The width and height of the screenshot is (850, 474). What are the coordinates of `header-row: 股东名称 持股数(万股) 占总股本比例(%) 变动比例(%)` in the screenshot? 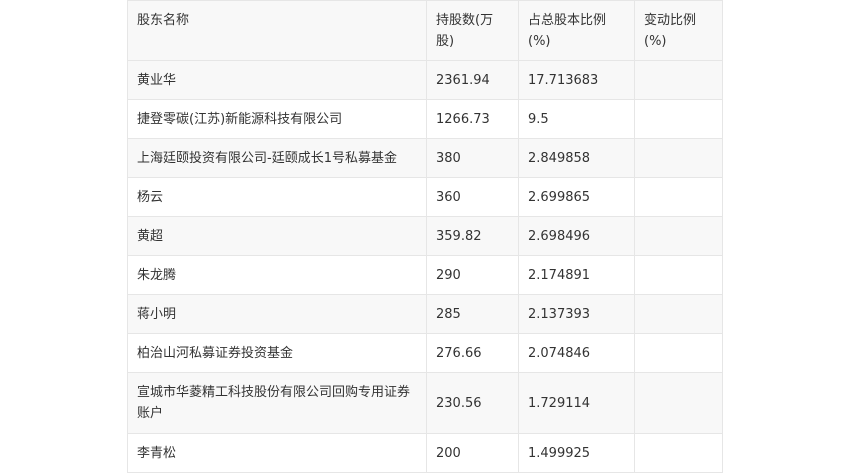 It's located at (425, 30).